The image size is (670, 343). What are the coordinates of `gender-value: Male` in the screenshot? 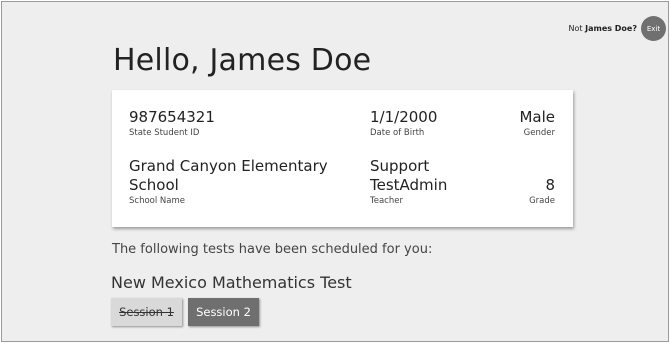 It's located at (537, 117).